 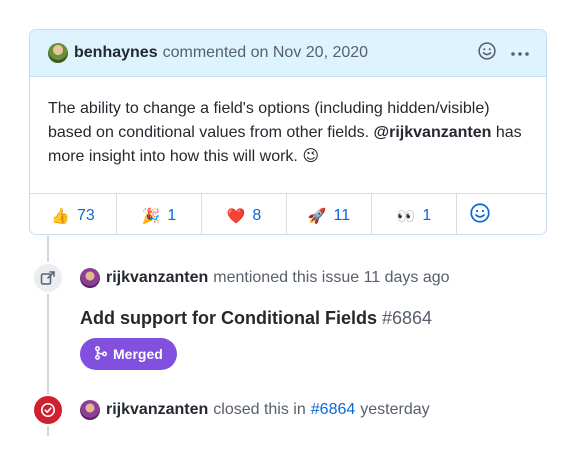 What do you see at coordinates (151, 215) in the screenshot?
I see `party-popper-icon: 🎉` at bounding box center [151, 215].